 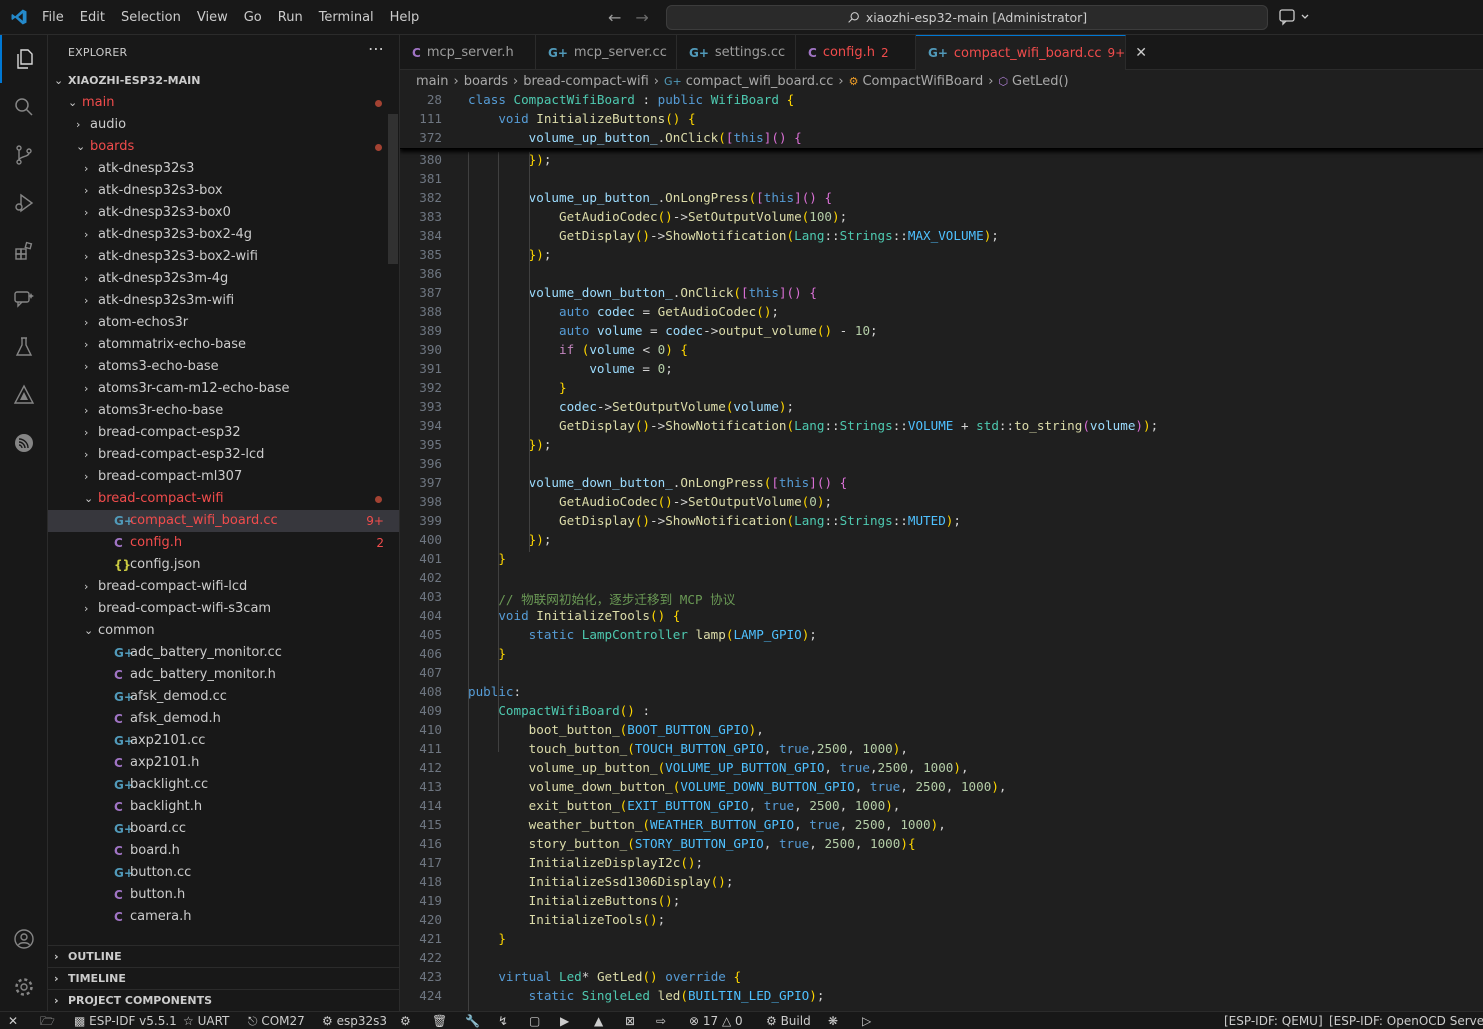 I want to click on file-item: G+ board.cc, so click(x=223, y=829).